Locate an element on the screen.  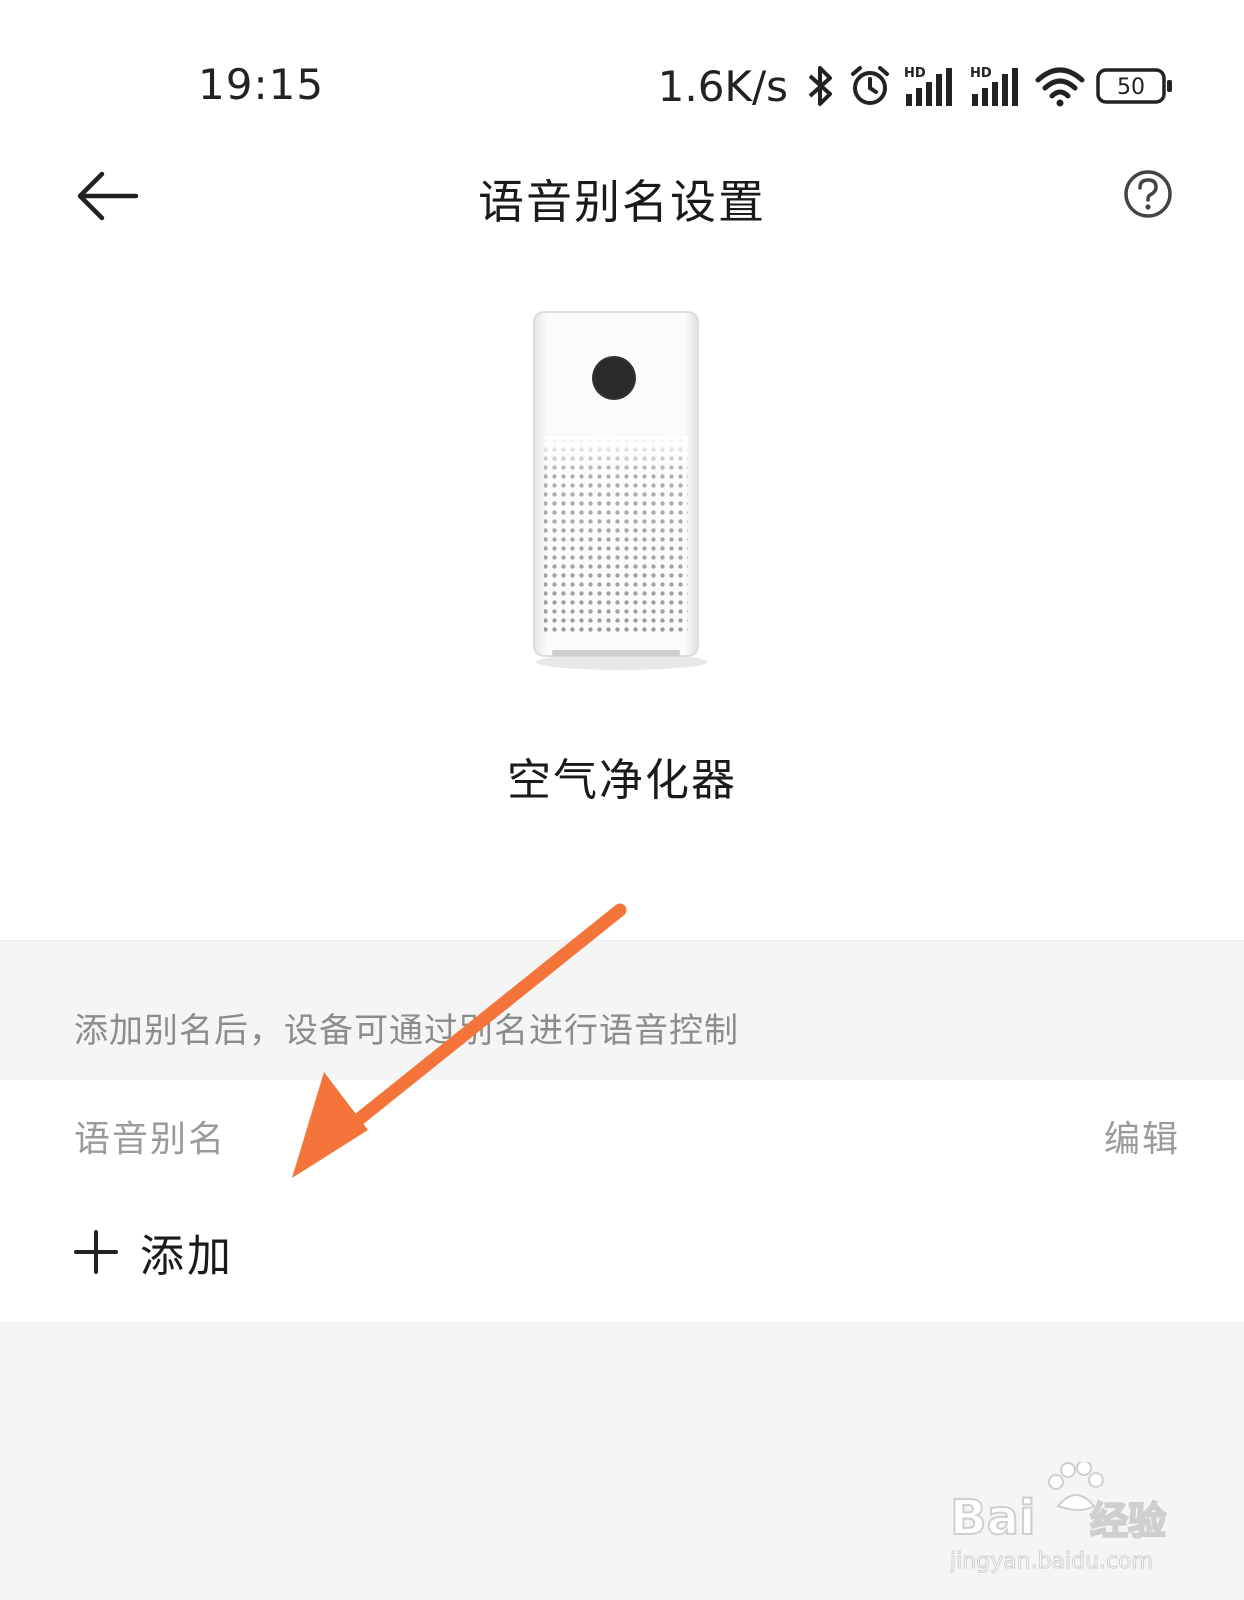
watermark-brand-suffix: 经验 is located at coordinates (1128, 1521).